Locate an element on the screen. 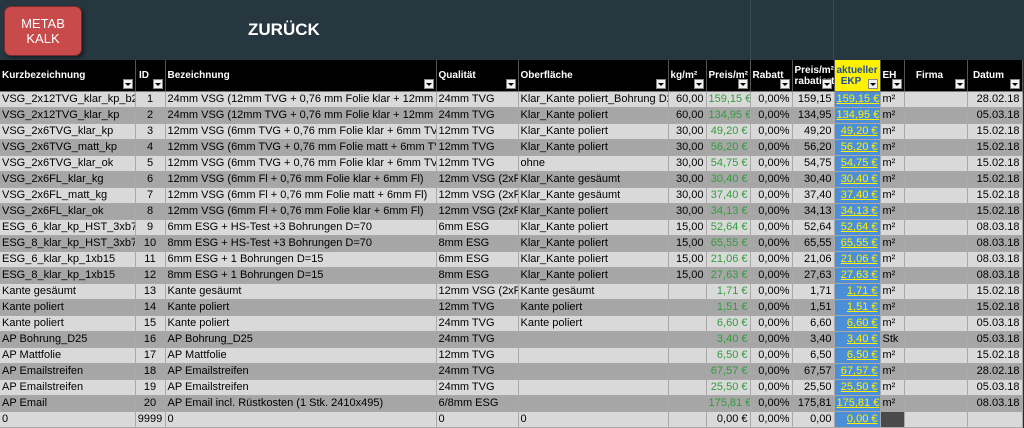  cell-kurzbezeichnung: Kante poliert is located at coordinates (68, 307).